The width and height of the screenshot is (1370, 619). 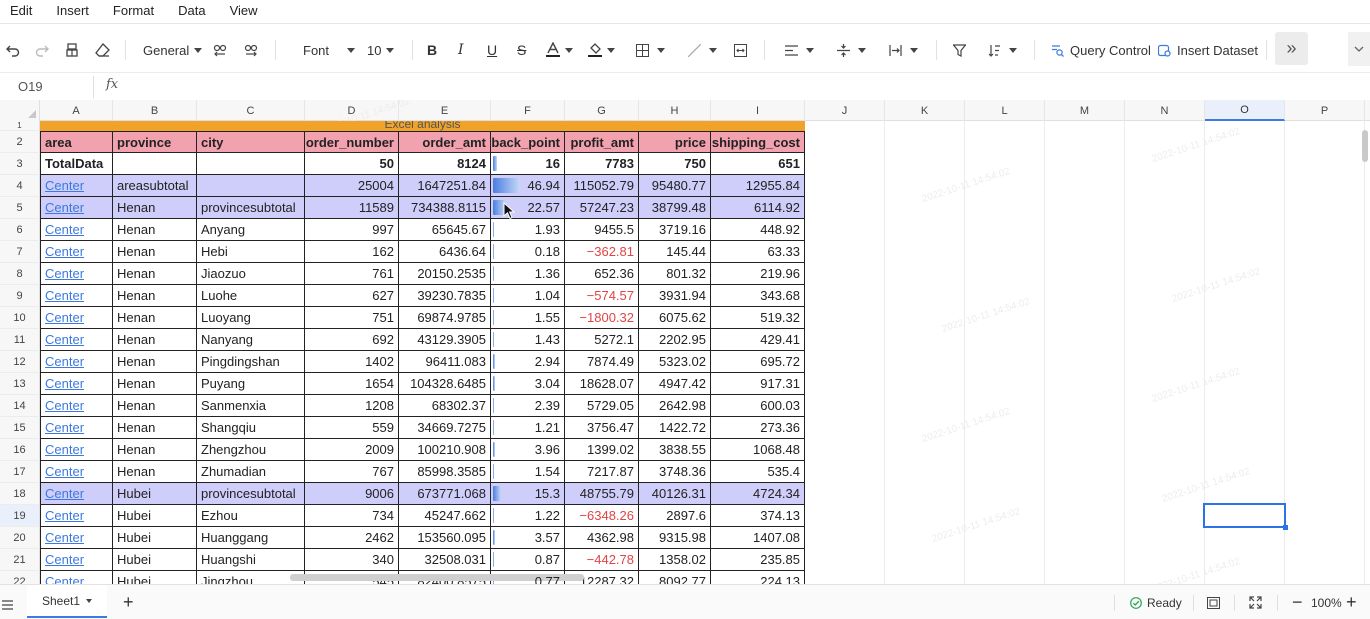 I want to click on column-header-g: G, so click(x=602, y=110).